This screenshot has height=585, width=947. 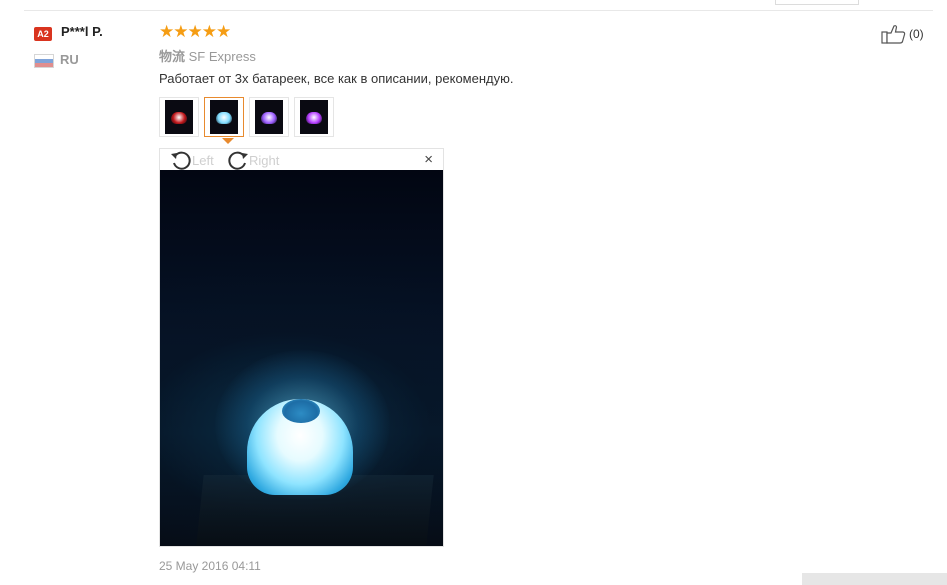 I want to click on helpful-button: (0), so click(x=902, y=34).